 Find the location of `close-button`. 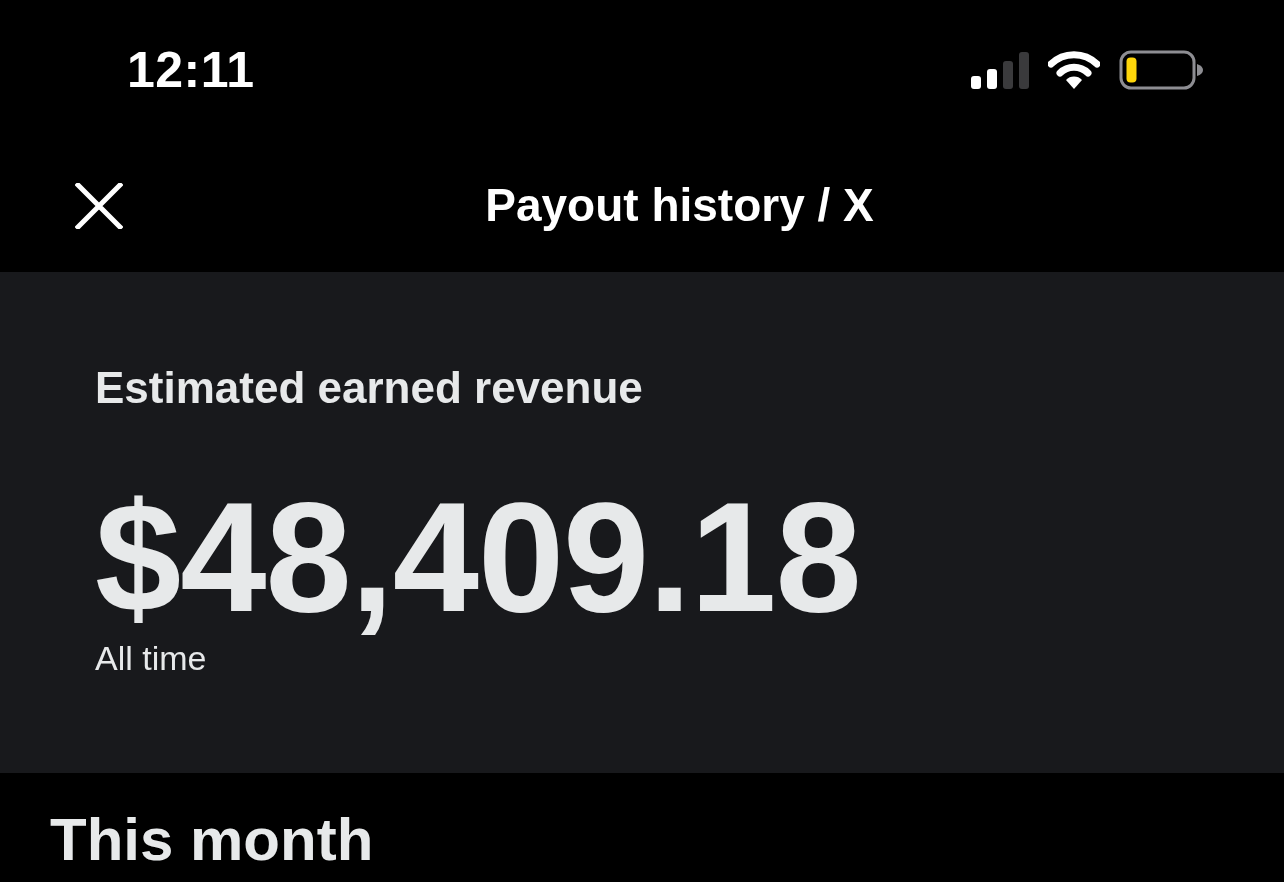

close-button is located at coordinates (99, 206).